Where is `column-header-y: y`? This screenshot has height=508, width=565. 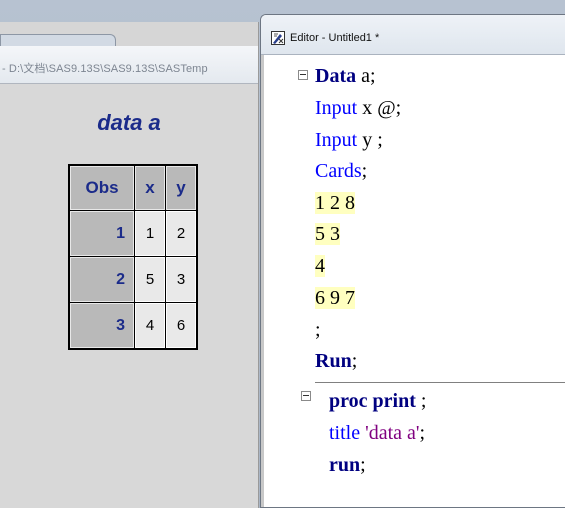 column-header-y: y is located at coordinates (181, 188).